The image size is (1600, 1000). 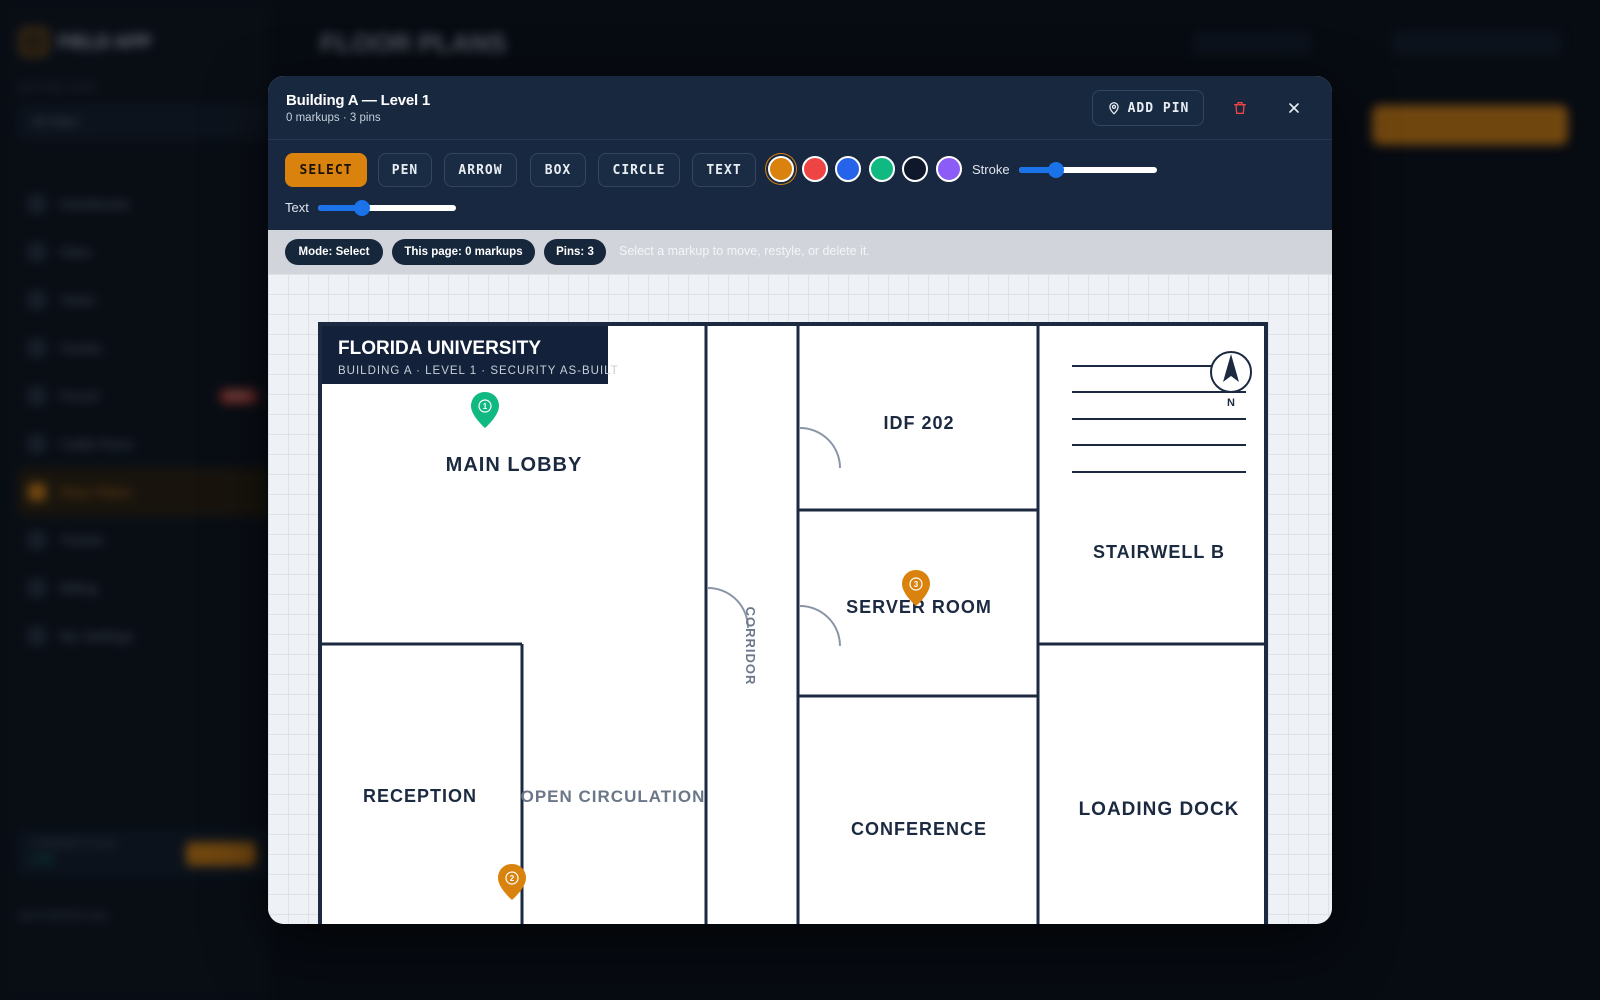 What do you see at coordinates (143, 492) in the screenshot?
I see `bg-nav-item-floor-plans: Floor Plans` at bounding box center [143, 492].